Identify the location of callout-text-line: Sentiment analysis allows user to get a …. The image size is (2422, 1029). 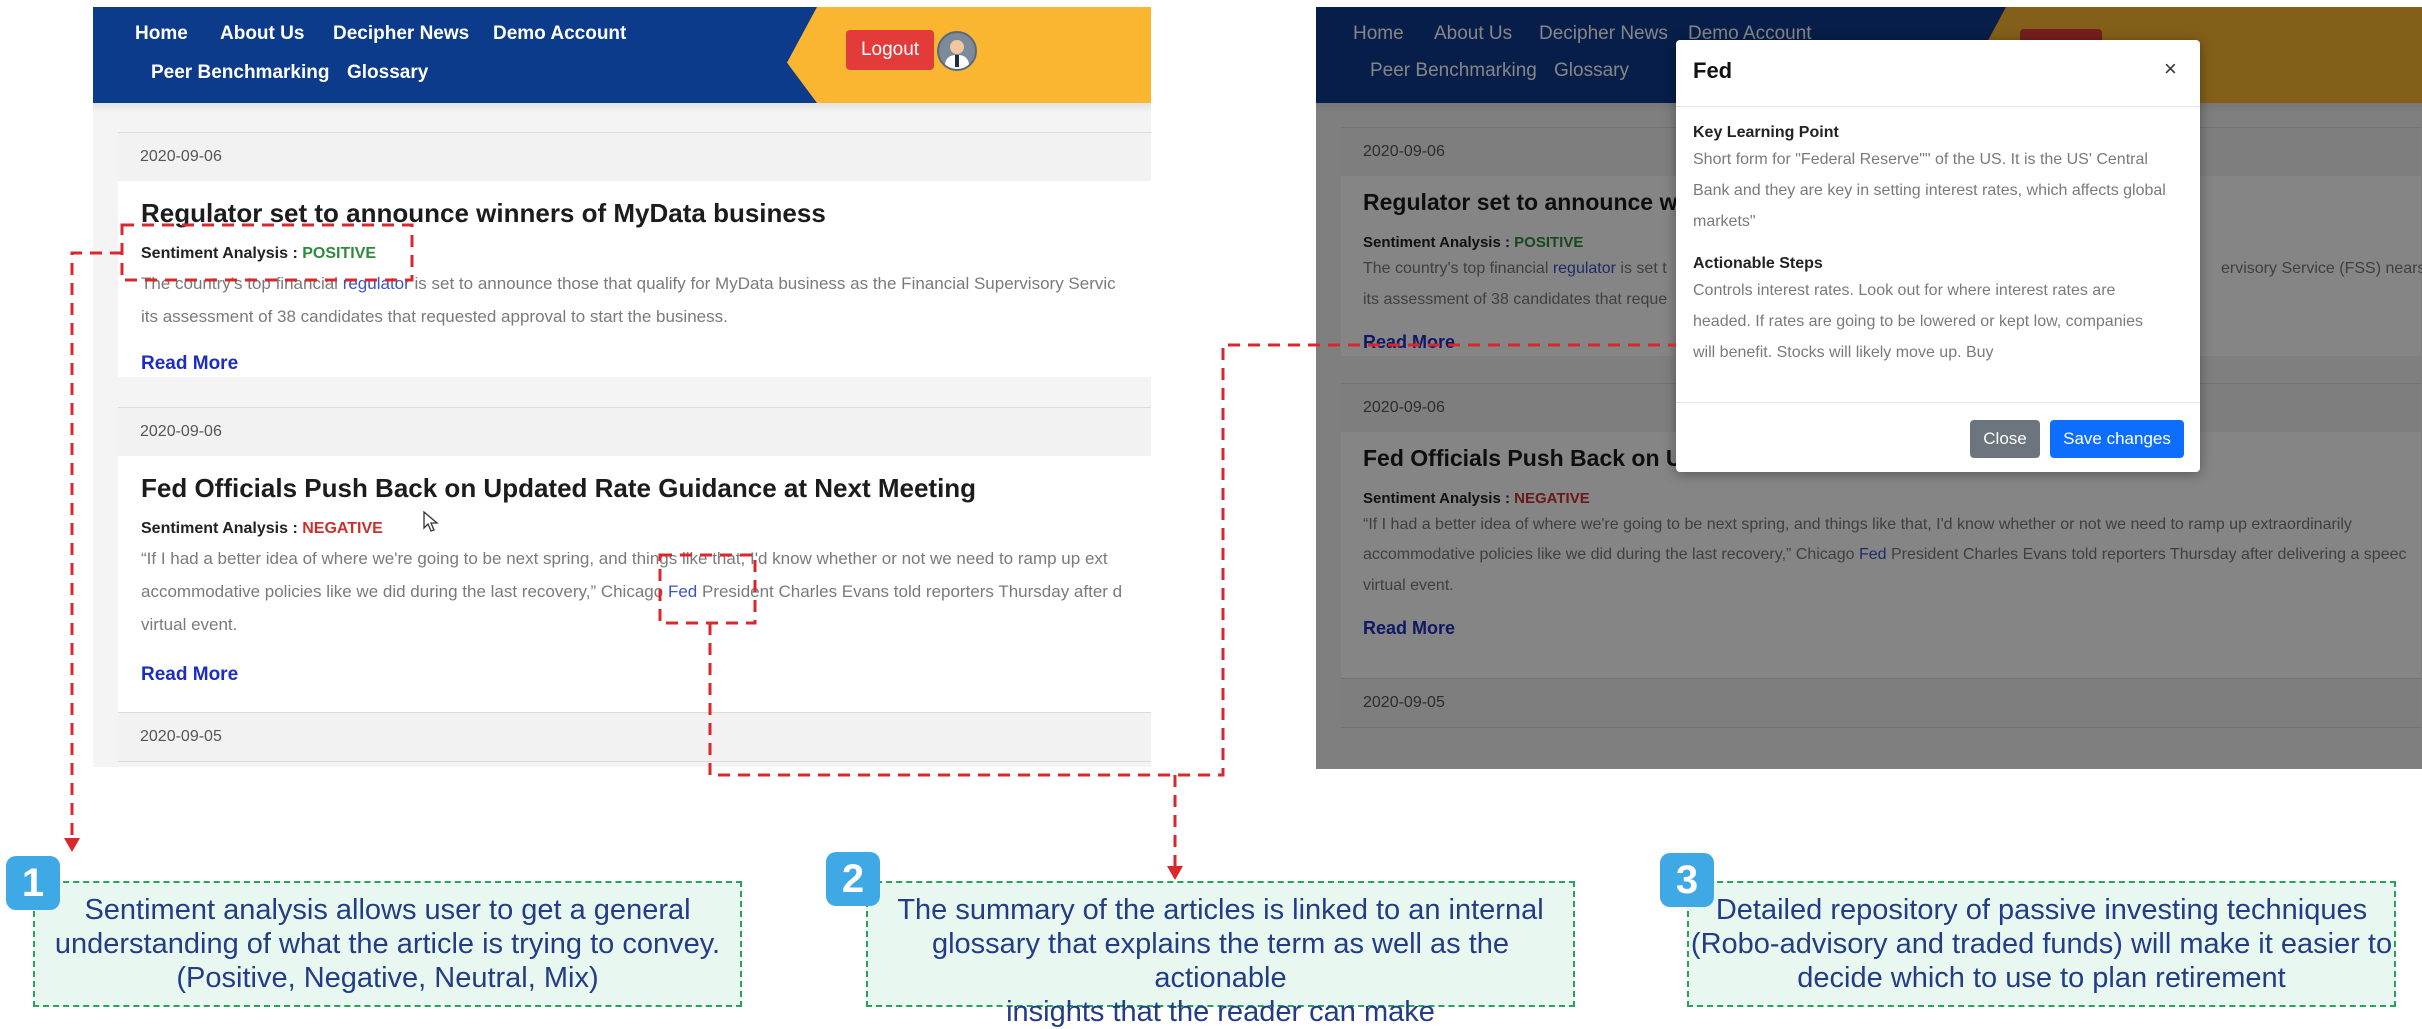
(387, 910).